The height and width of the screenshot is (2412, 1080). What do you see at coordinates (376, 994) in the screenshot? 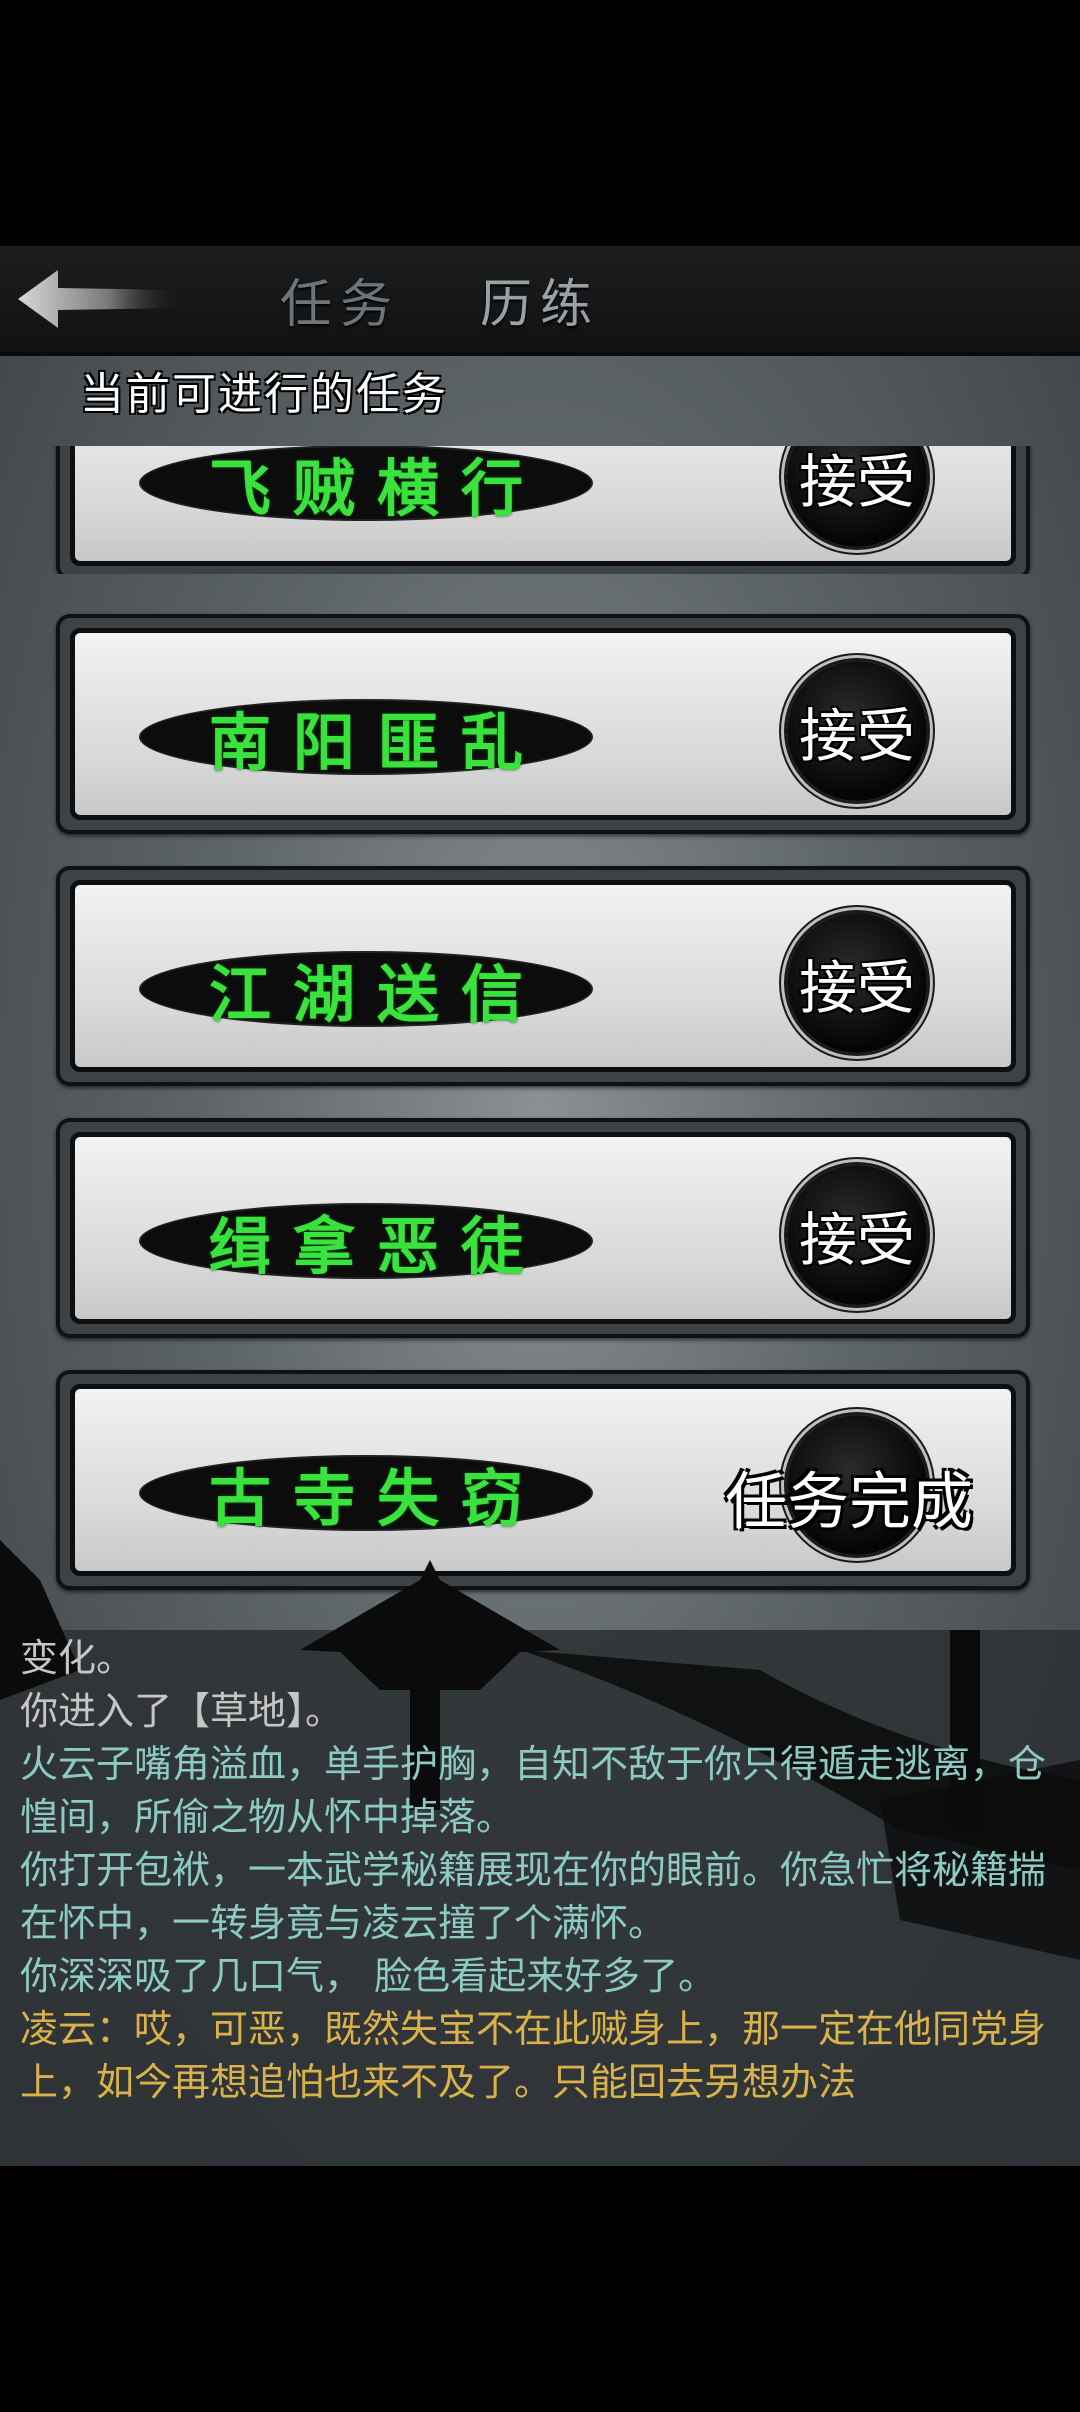
I see `quest-name: 江湖送信` at bounding box center [376, 994].